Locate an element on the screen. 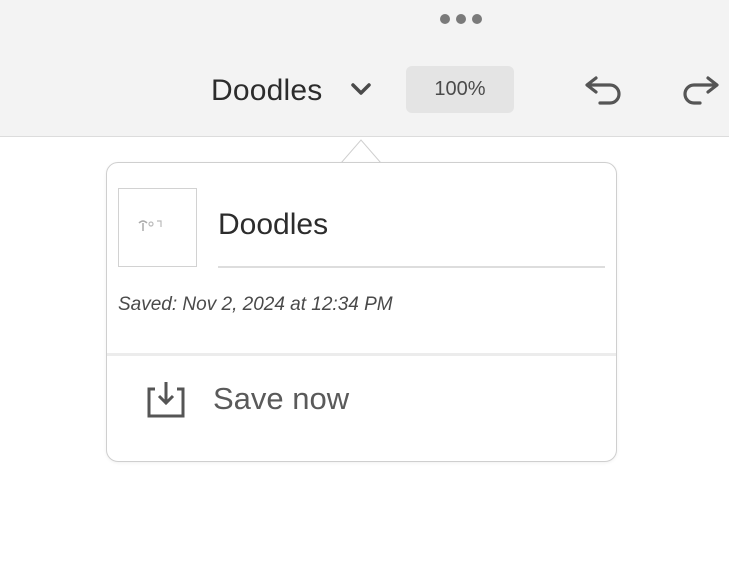 This screenshot has height=581, width=729. document-thumbnail is located at coordinates (157, 227).